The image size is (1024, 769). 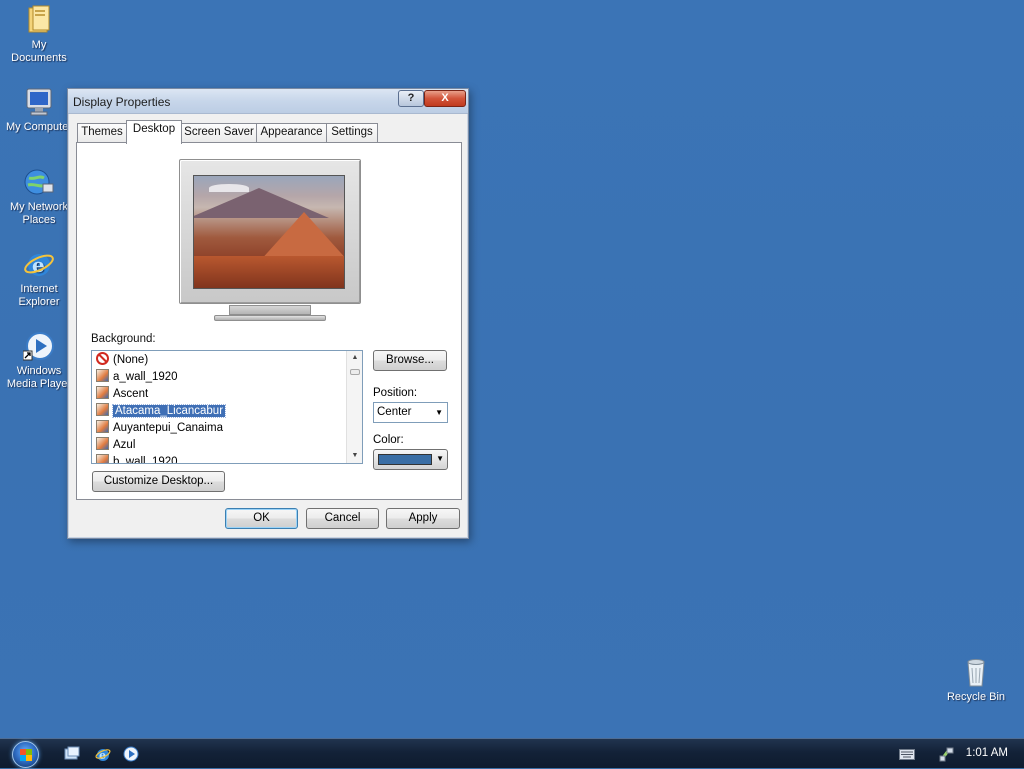 I want to click on list-item-label: Auyantepui_Canaima, so click(x=168, y=428).